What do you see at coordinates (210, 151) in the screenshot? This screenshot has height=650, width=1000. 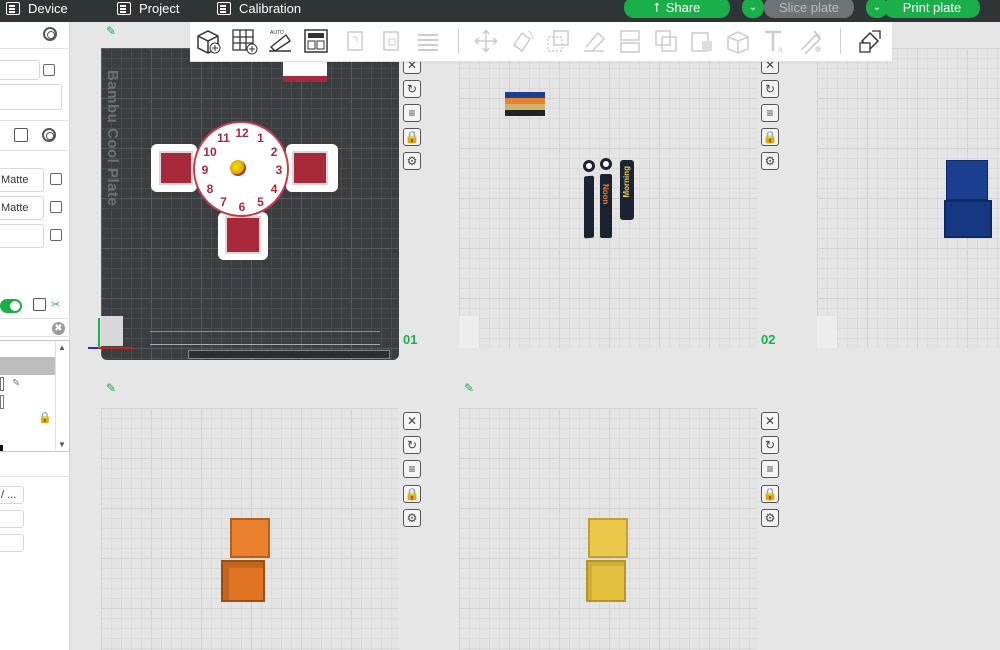 I see `clock-number: 10` at bounding box center [210, 151].